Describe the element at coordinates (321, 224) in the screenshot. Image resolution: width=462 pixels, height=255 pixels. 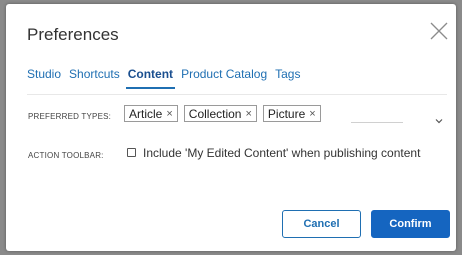
I see `cancel-button: Cancel` at that location.